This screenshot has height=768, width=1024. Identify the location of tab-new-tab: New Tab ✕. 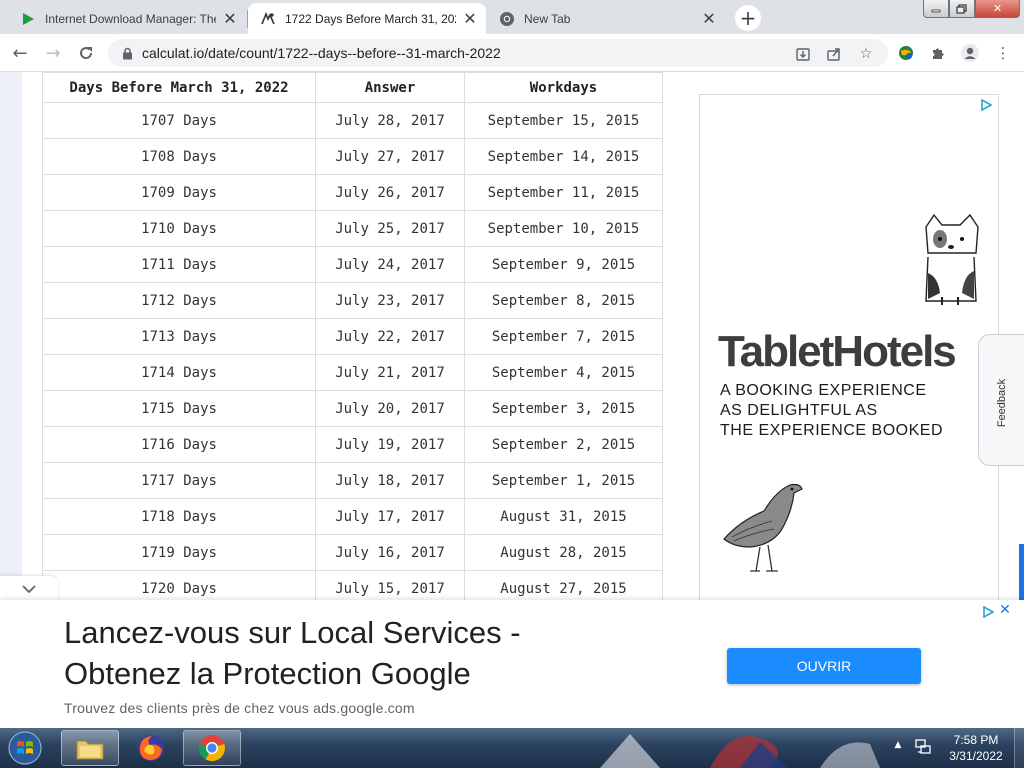
(606, 18).